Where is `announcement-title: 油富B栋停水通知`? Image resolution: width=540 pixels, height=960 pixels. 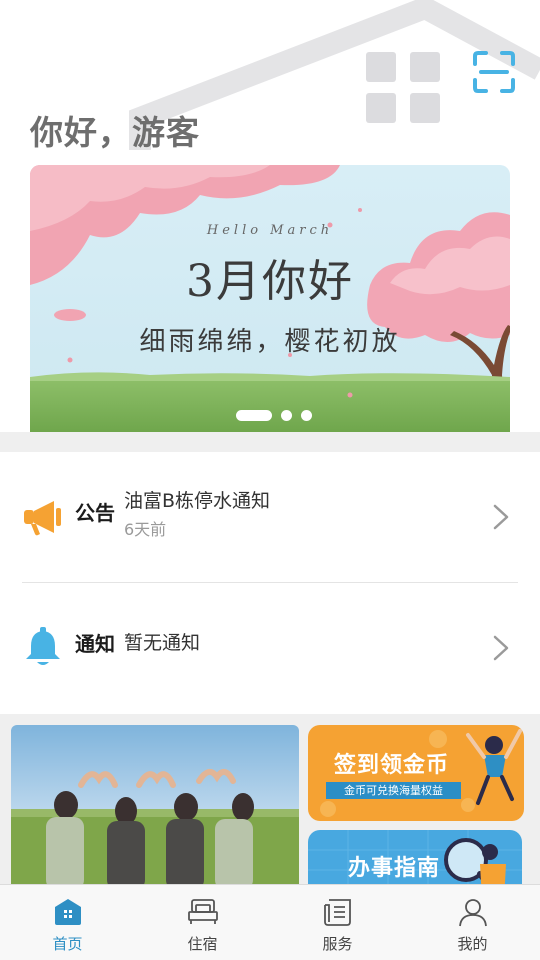 announcement-title: 油富B栋停水通知 is located at coordinates (197, 501).